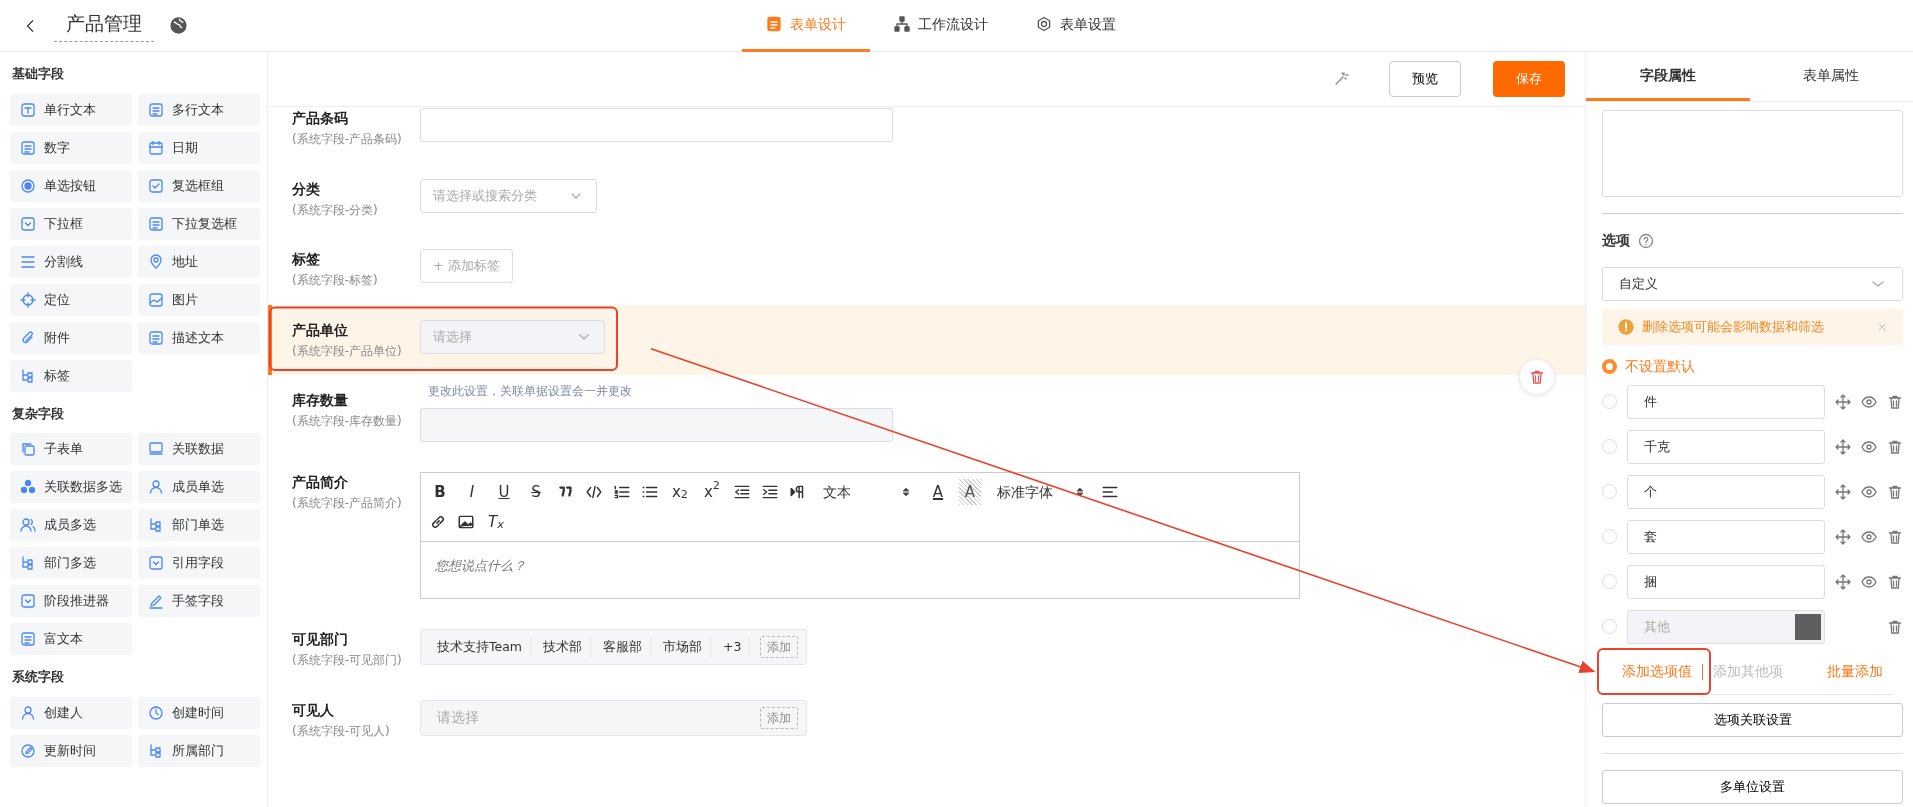  I want to click on format-button: I, so click(472, 492).